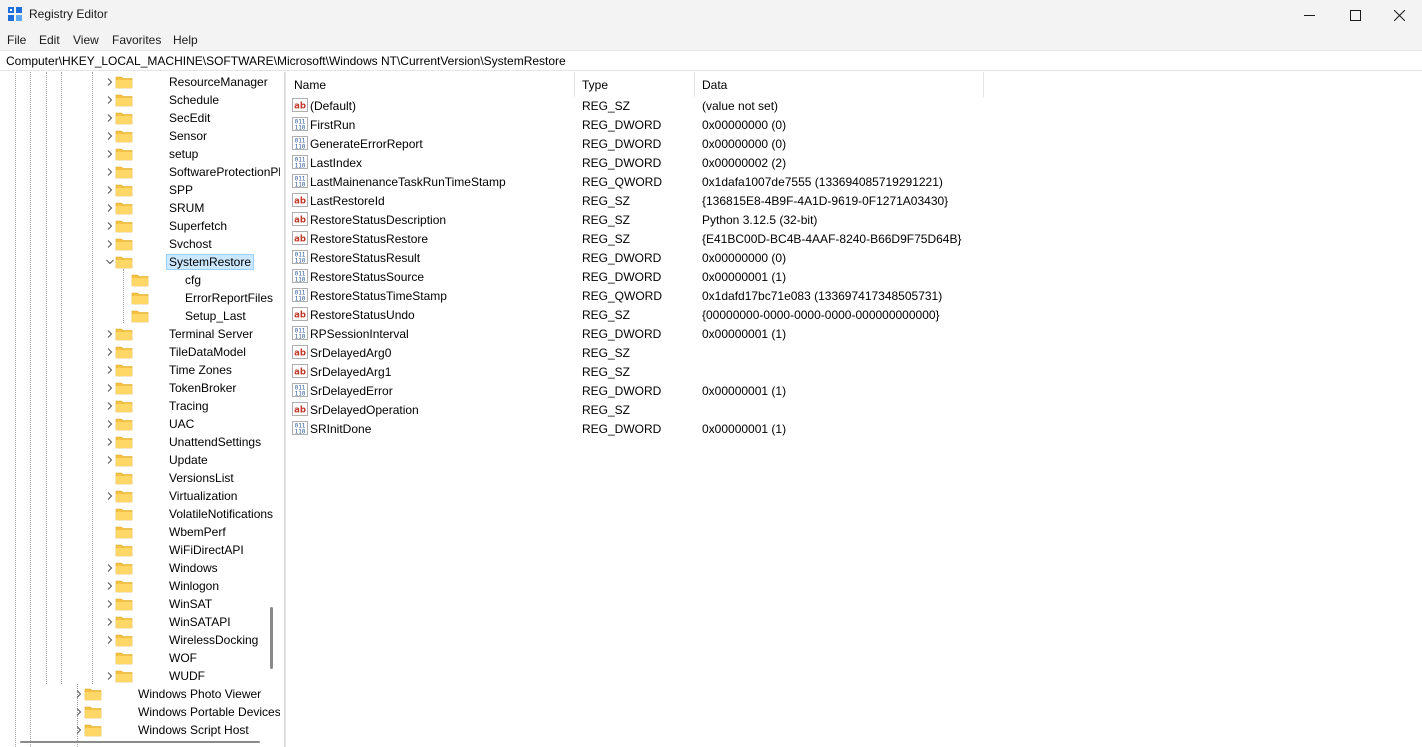 Image resolution: width=1422 pixels, height=747 pixels. Describe the element at coordinates (135, 136) in the screenshot. I see `tree-item: Sensor` at that location.